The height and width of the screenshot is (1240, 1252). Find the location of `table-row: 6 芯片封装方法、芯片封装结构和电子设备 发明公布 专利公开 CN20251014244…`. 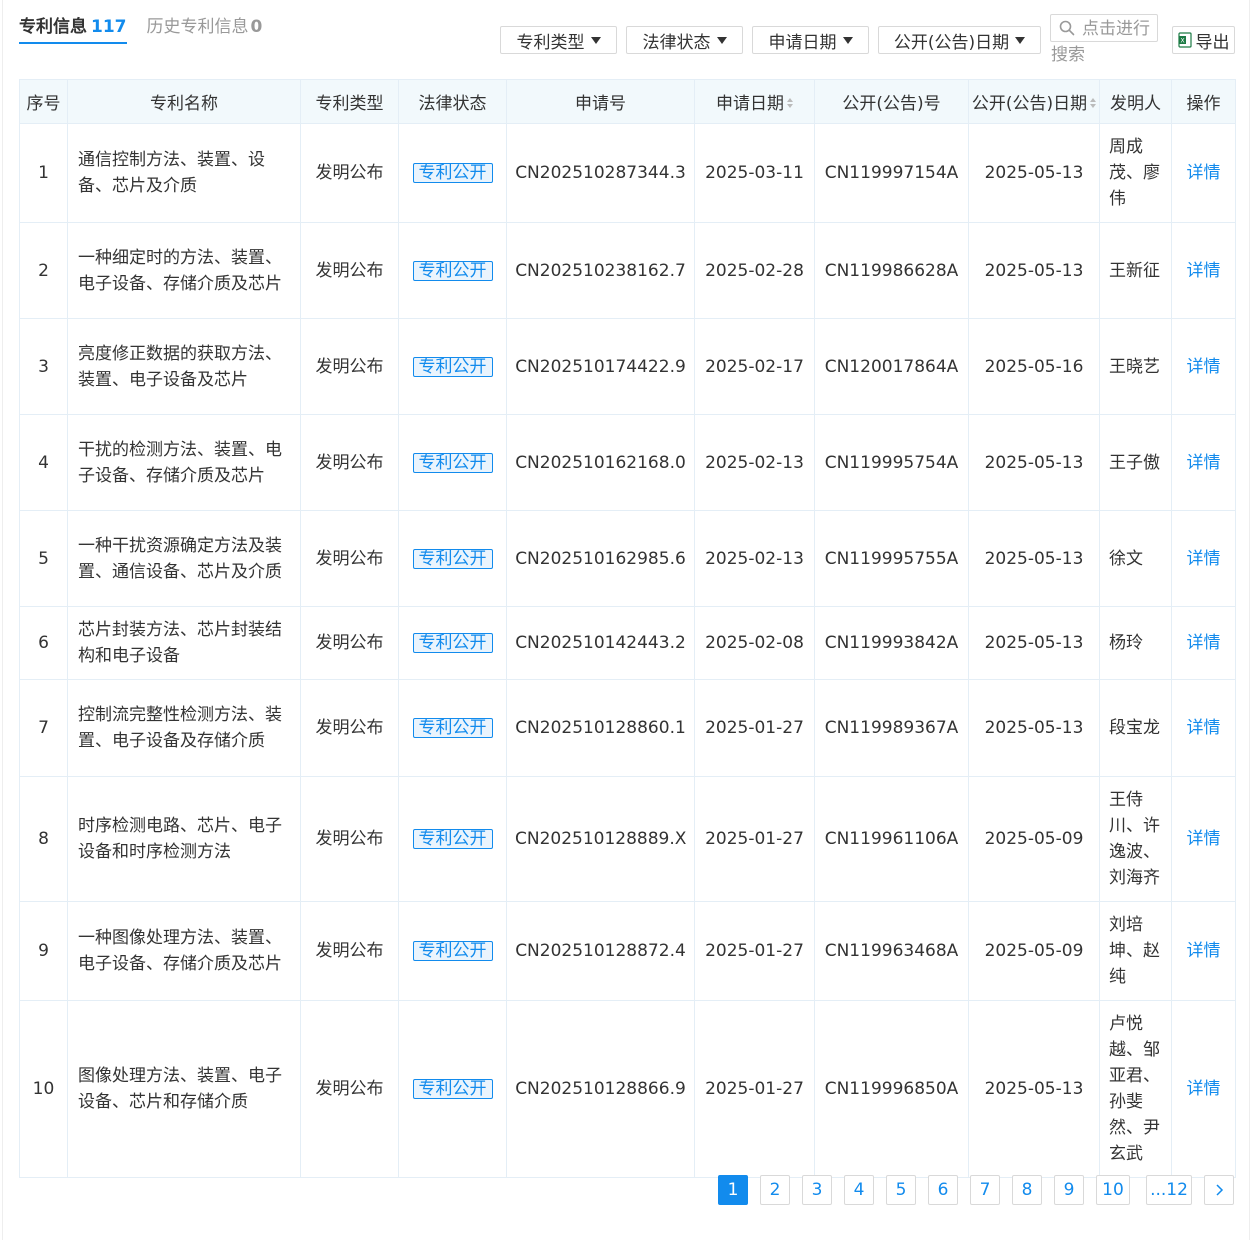

table-row: 6 芯片封装方法、芯片封装结构和电子设备 发明公布 专利公开 CN20251014244… is located at coordinates (627, 643).